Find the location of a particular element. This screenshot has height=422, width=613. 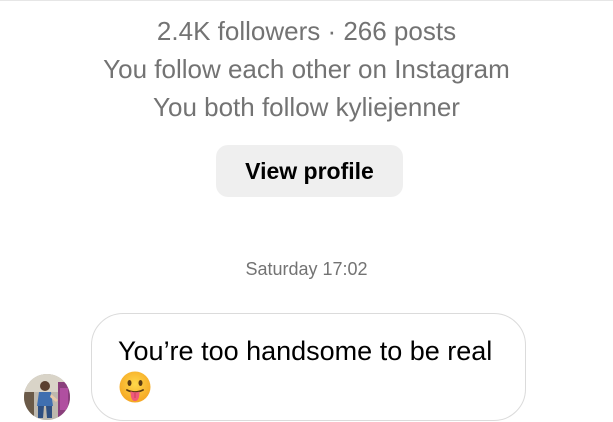

message-timestamp: Saturday 17:02 is located at coordinates (306, 269).